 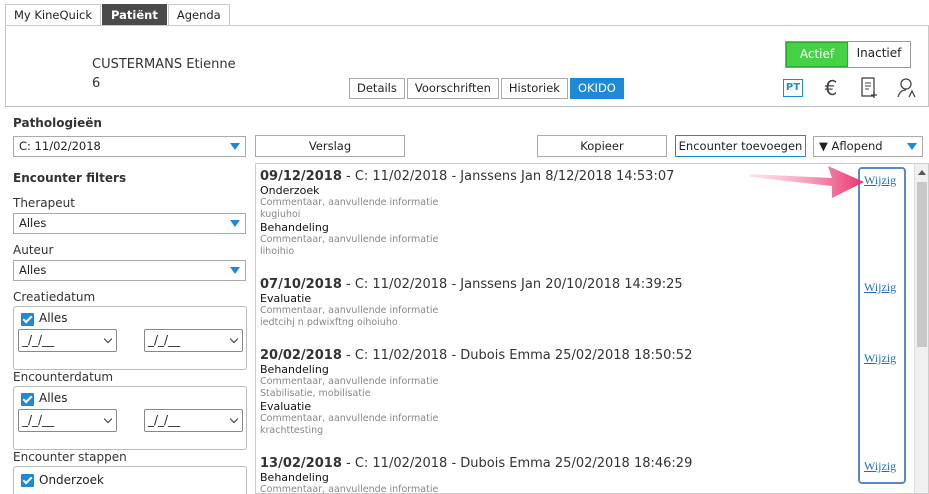 I want to click on auteur-label: Auteur, so click(x=33, y=250).